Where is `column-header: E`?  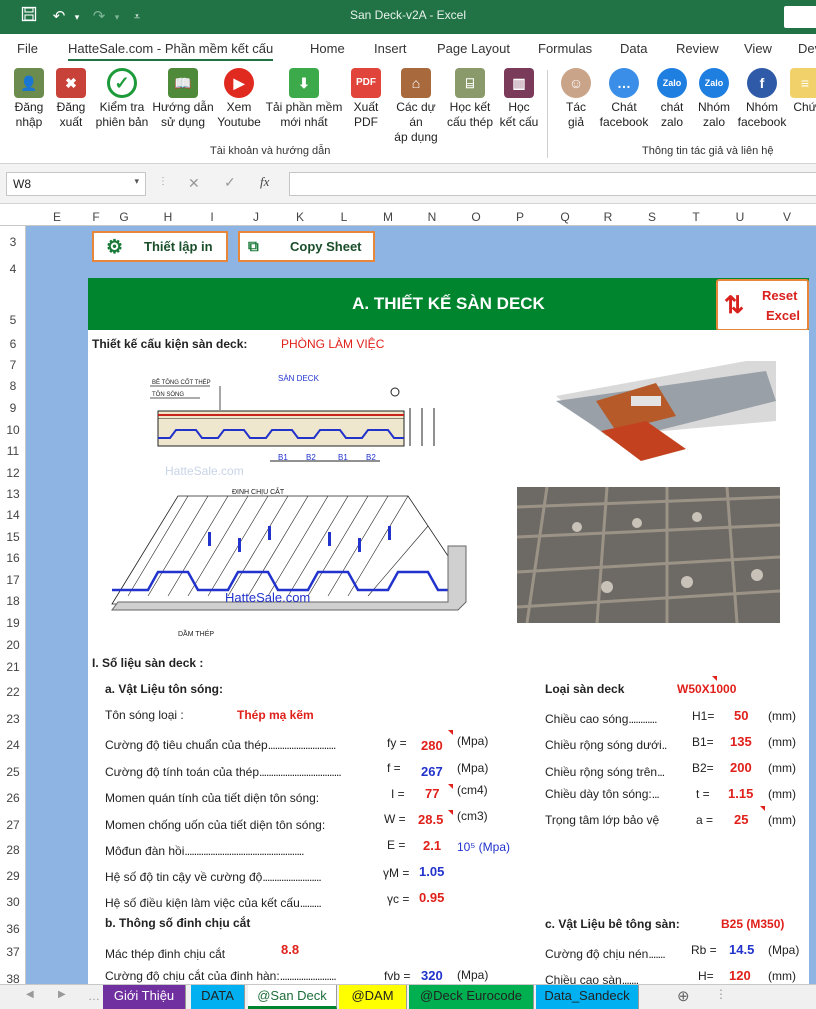
column-header: E is located at coordinates (57, 217).